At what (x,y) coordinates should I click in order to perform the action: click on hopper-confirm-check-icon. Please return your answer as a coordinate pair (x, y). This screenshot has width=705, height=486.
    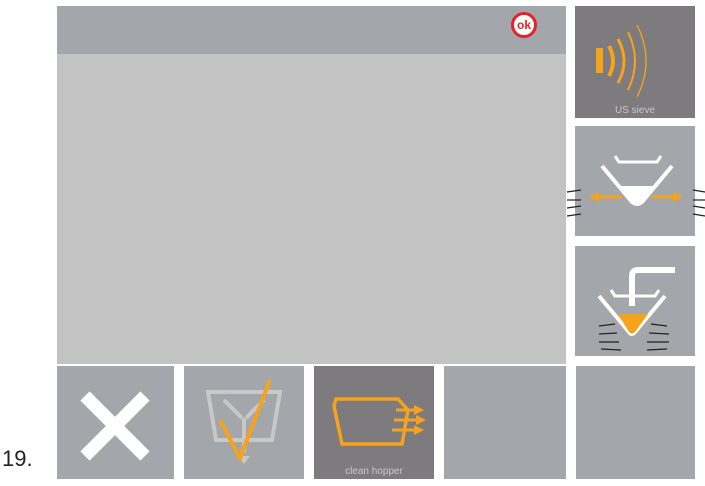
    Looking at the image, I should click on (244, 421).